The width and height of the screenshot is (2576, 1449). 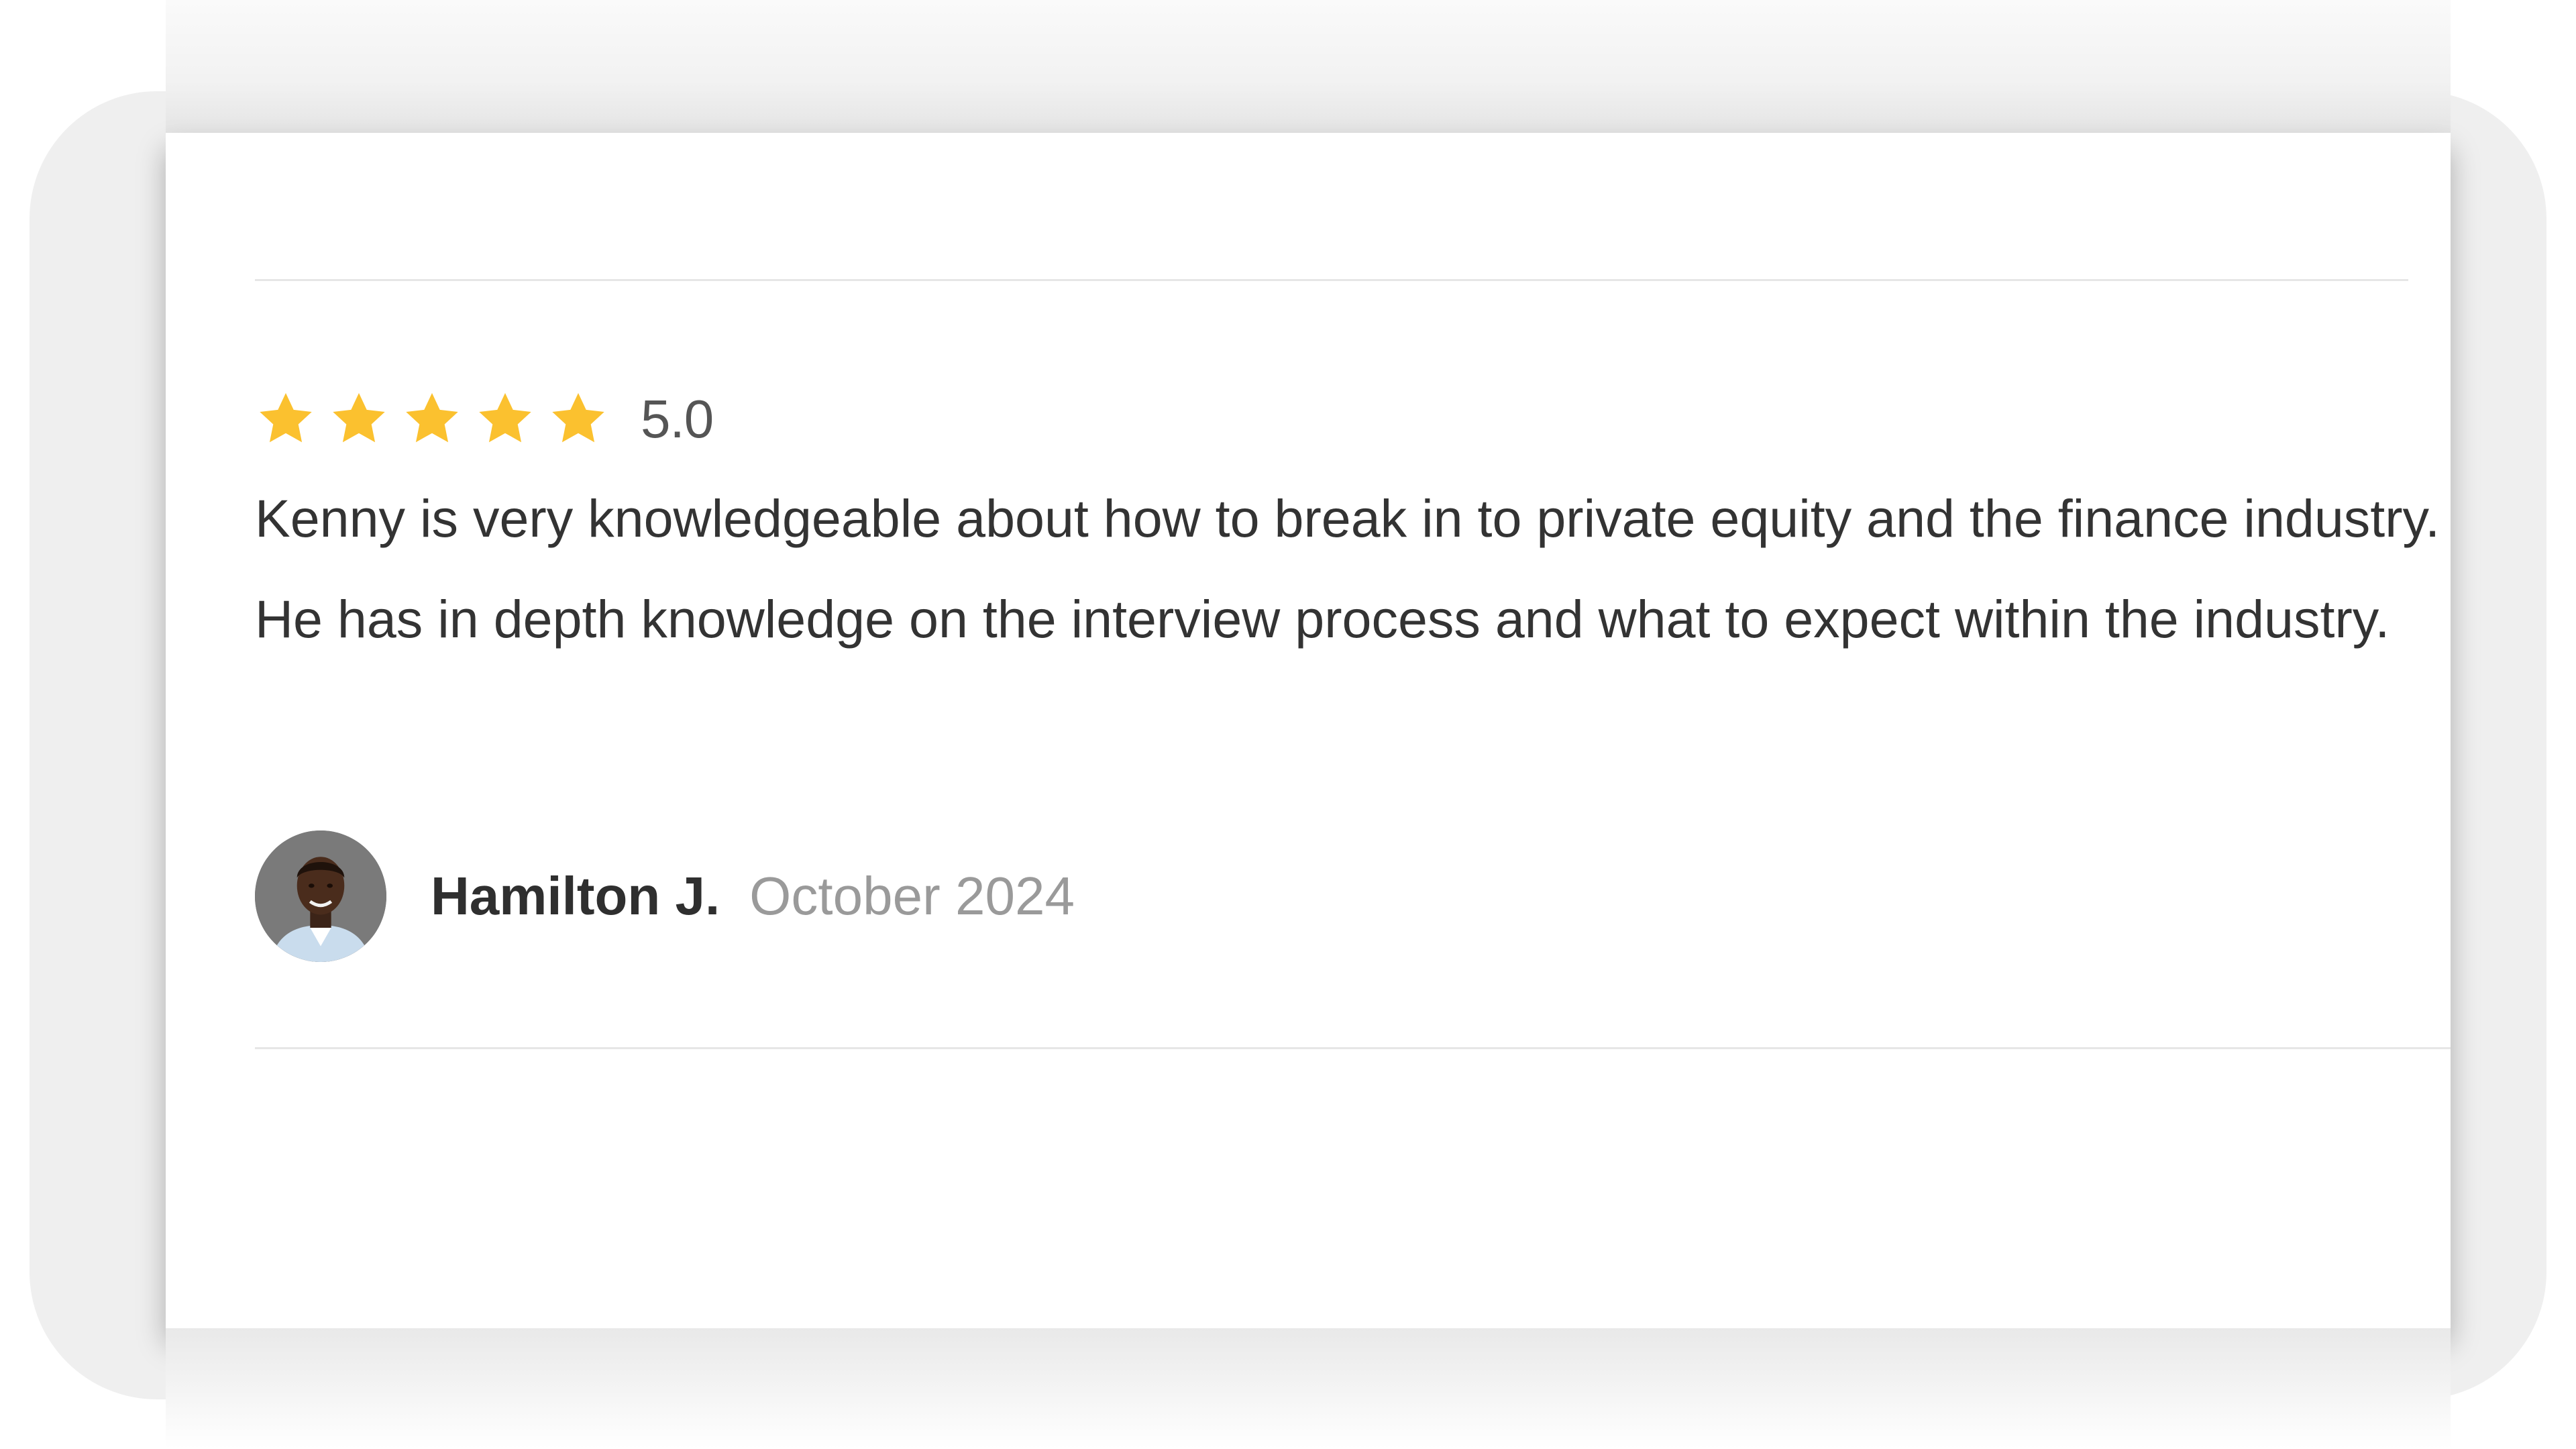 I want to click on review-author: Hamilton J. October 2024, so click(x=665, y=896).